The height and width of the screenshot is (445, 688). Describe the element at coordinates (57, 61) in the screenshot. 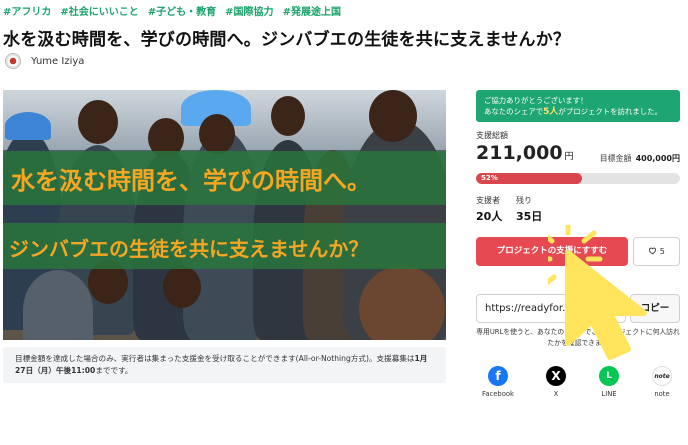

I see `author-name: Yume Iziya` at that location.